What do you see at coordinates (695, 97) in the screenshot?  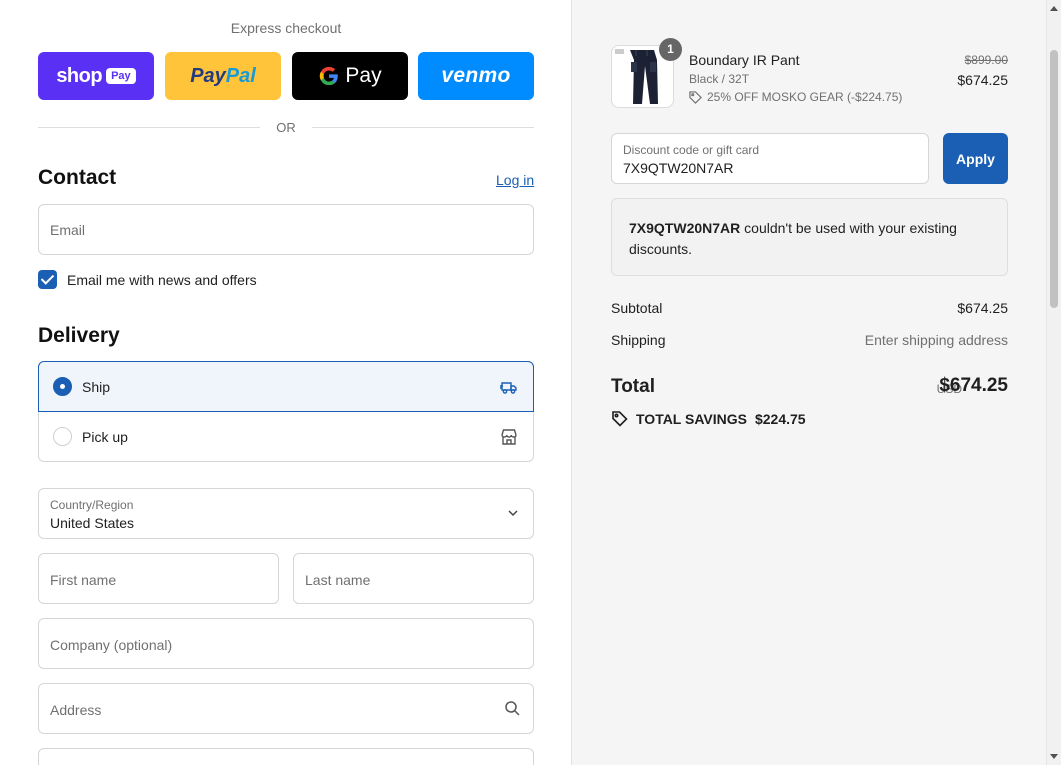 I see `tag-icon` at bounding box center [695, 97].